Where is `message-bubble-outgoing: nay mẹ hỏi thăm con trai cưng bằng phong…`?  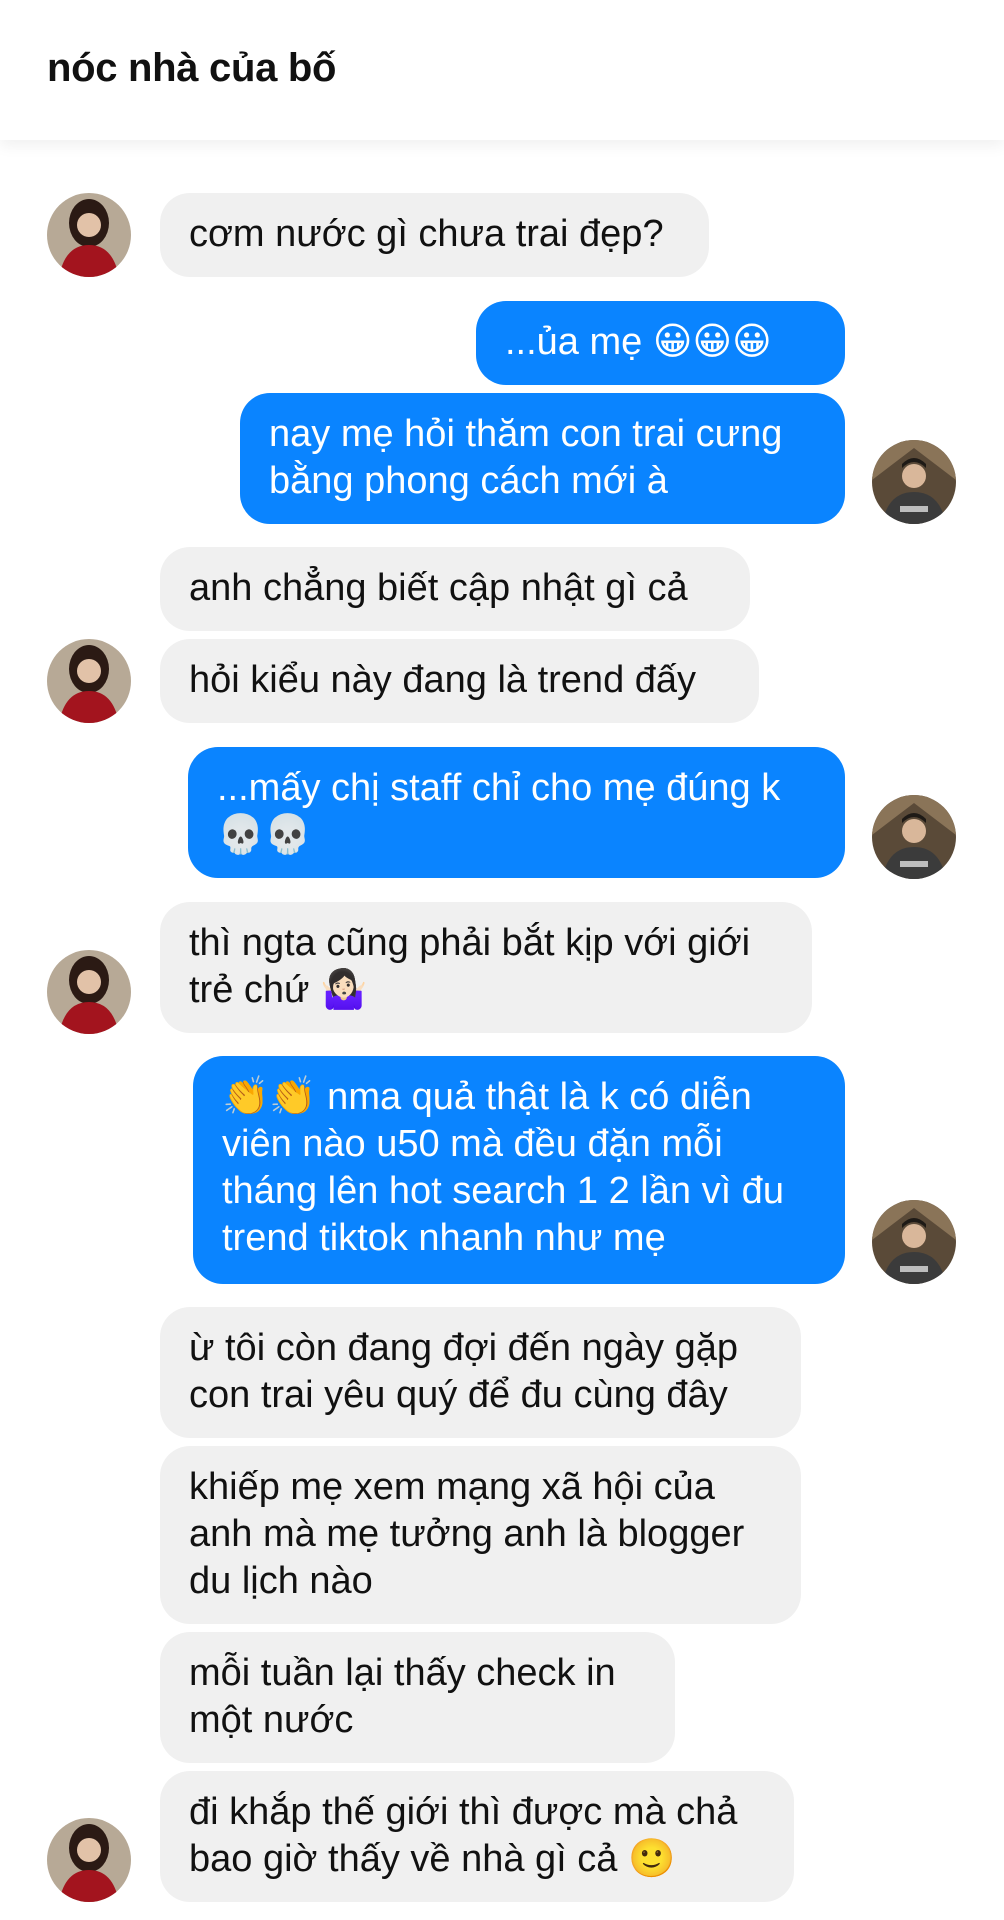
message-bubble-outgoing: nay mẹ hỏi thăm con trai cưng bằng phong… is located at coordinates (542, 458).